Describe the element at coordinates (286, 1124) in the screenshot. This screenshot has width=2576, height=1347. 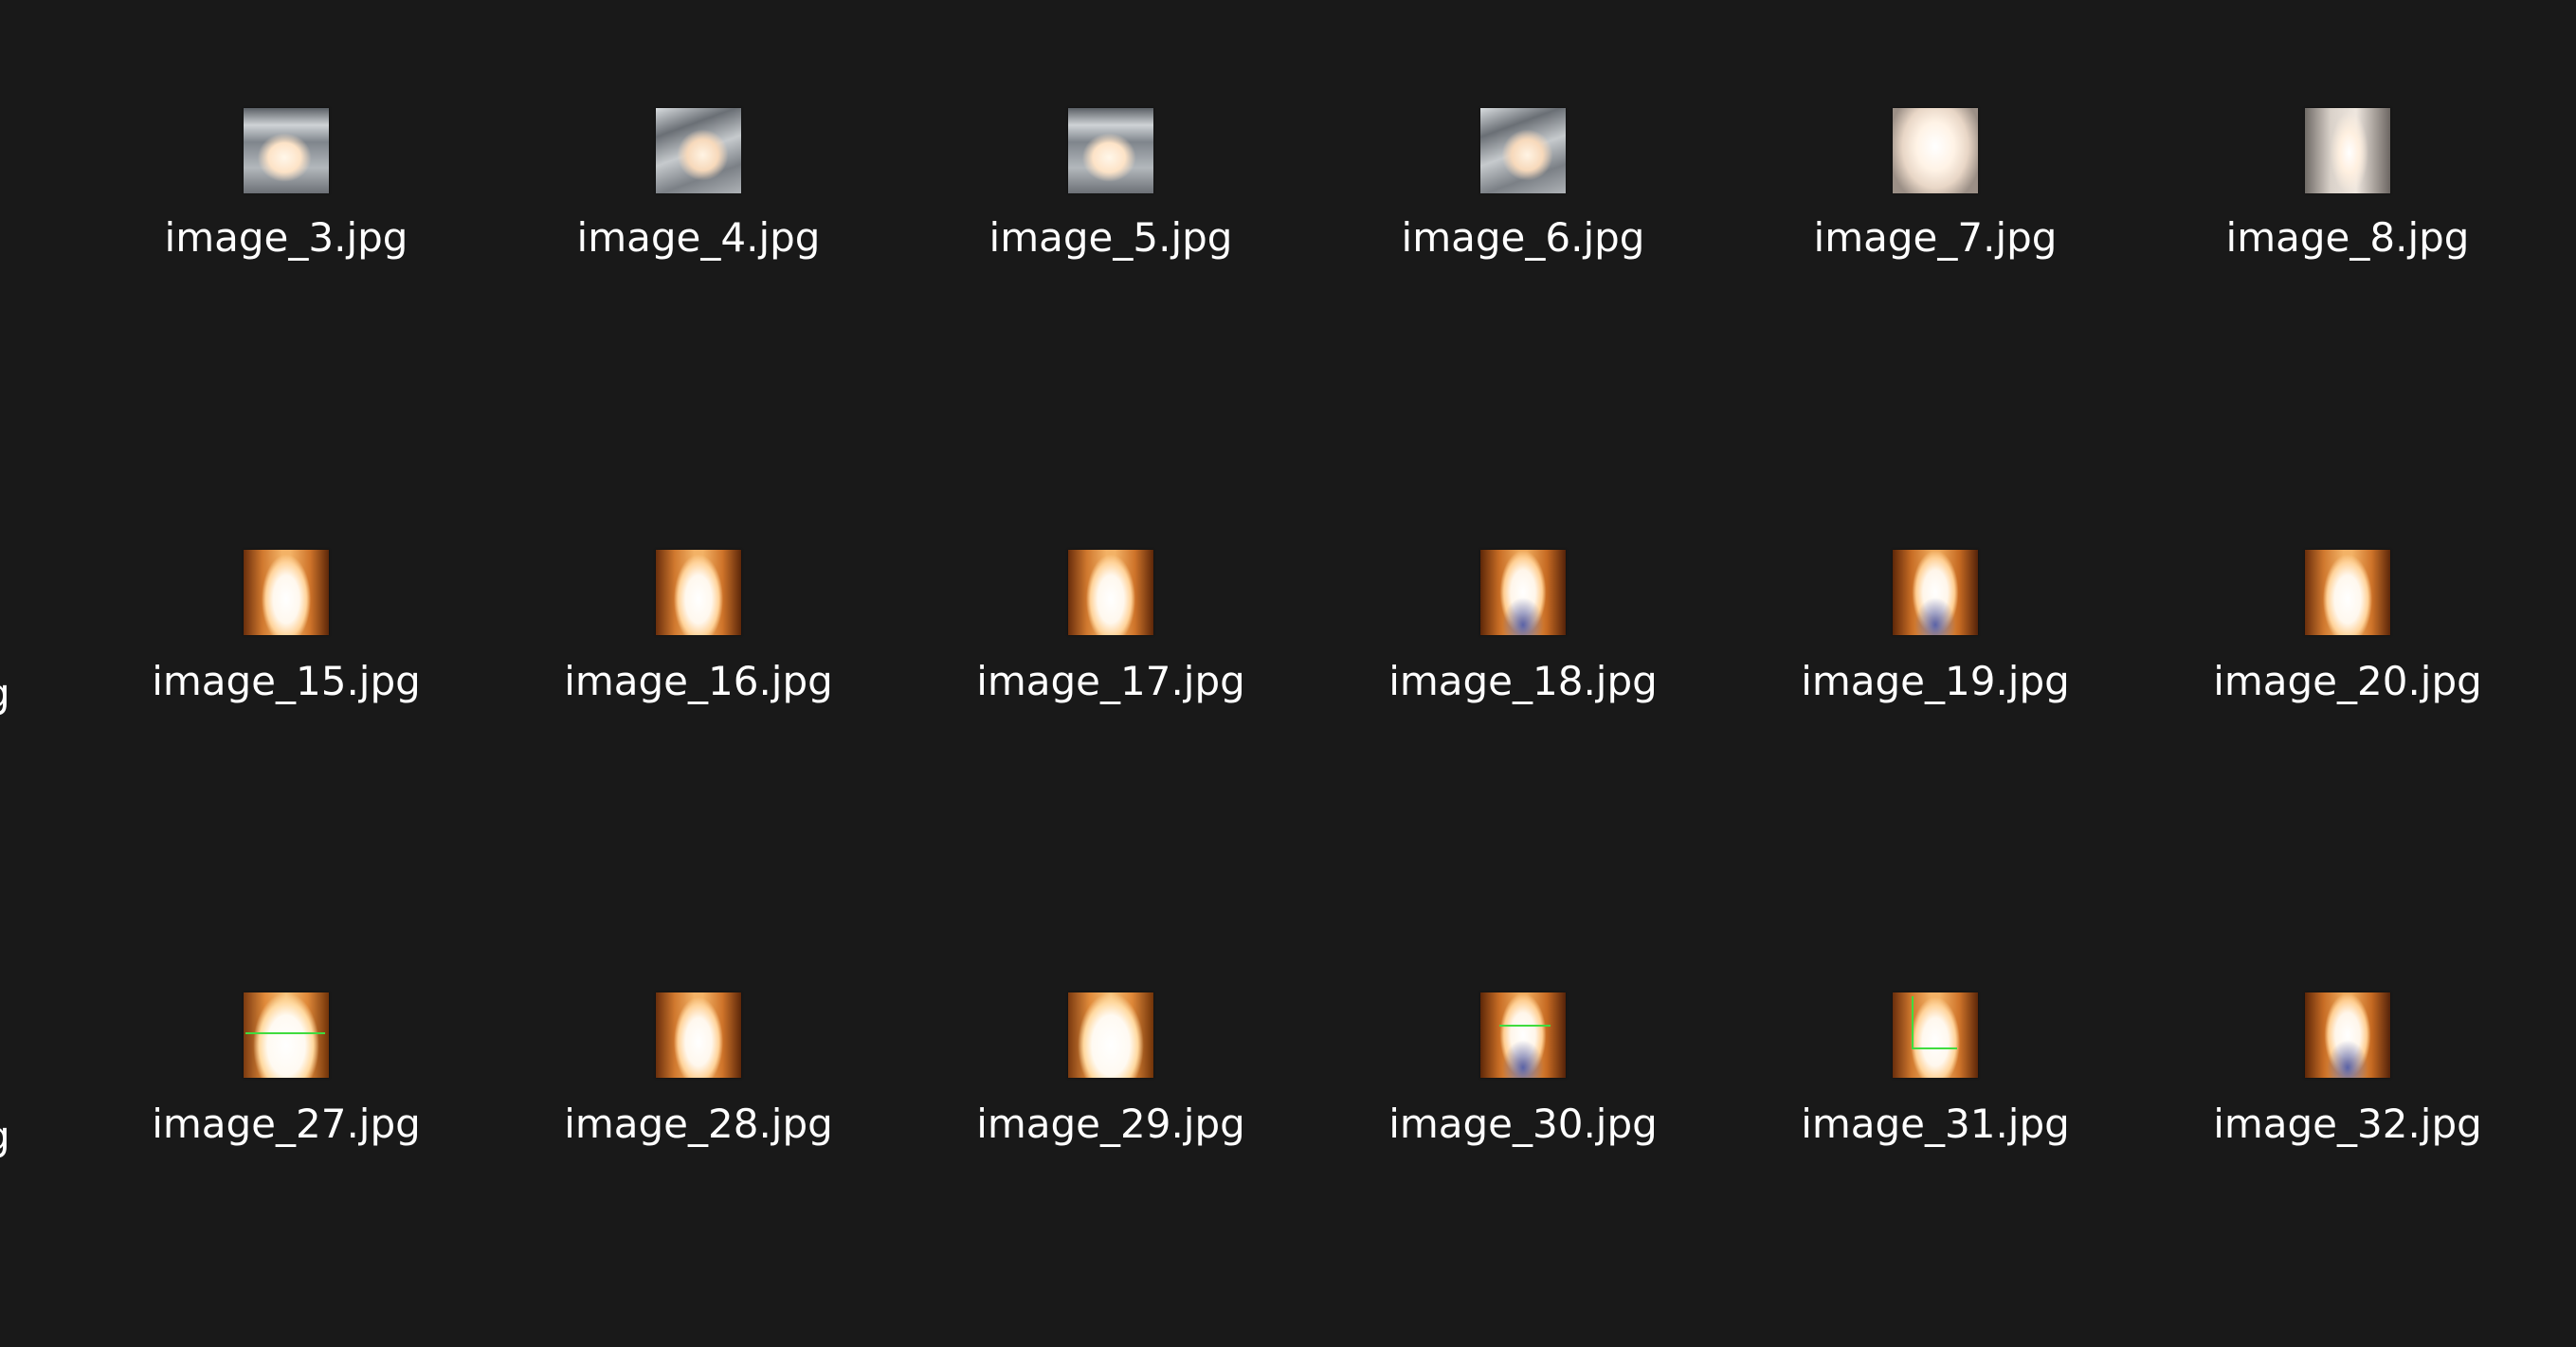
I see `file-name: image_27.jpg` at that location.